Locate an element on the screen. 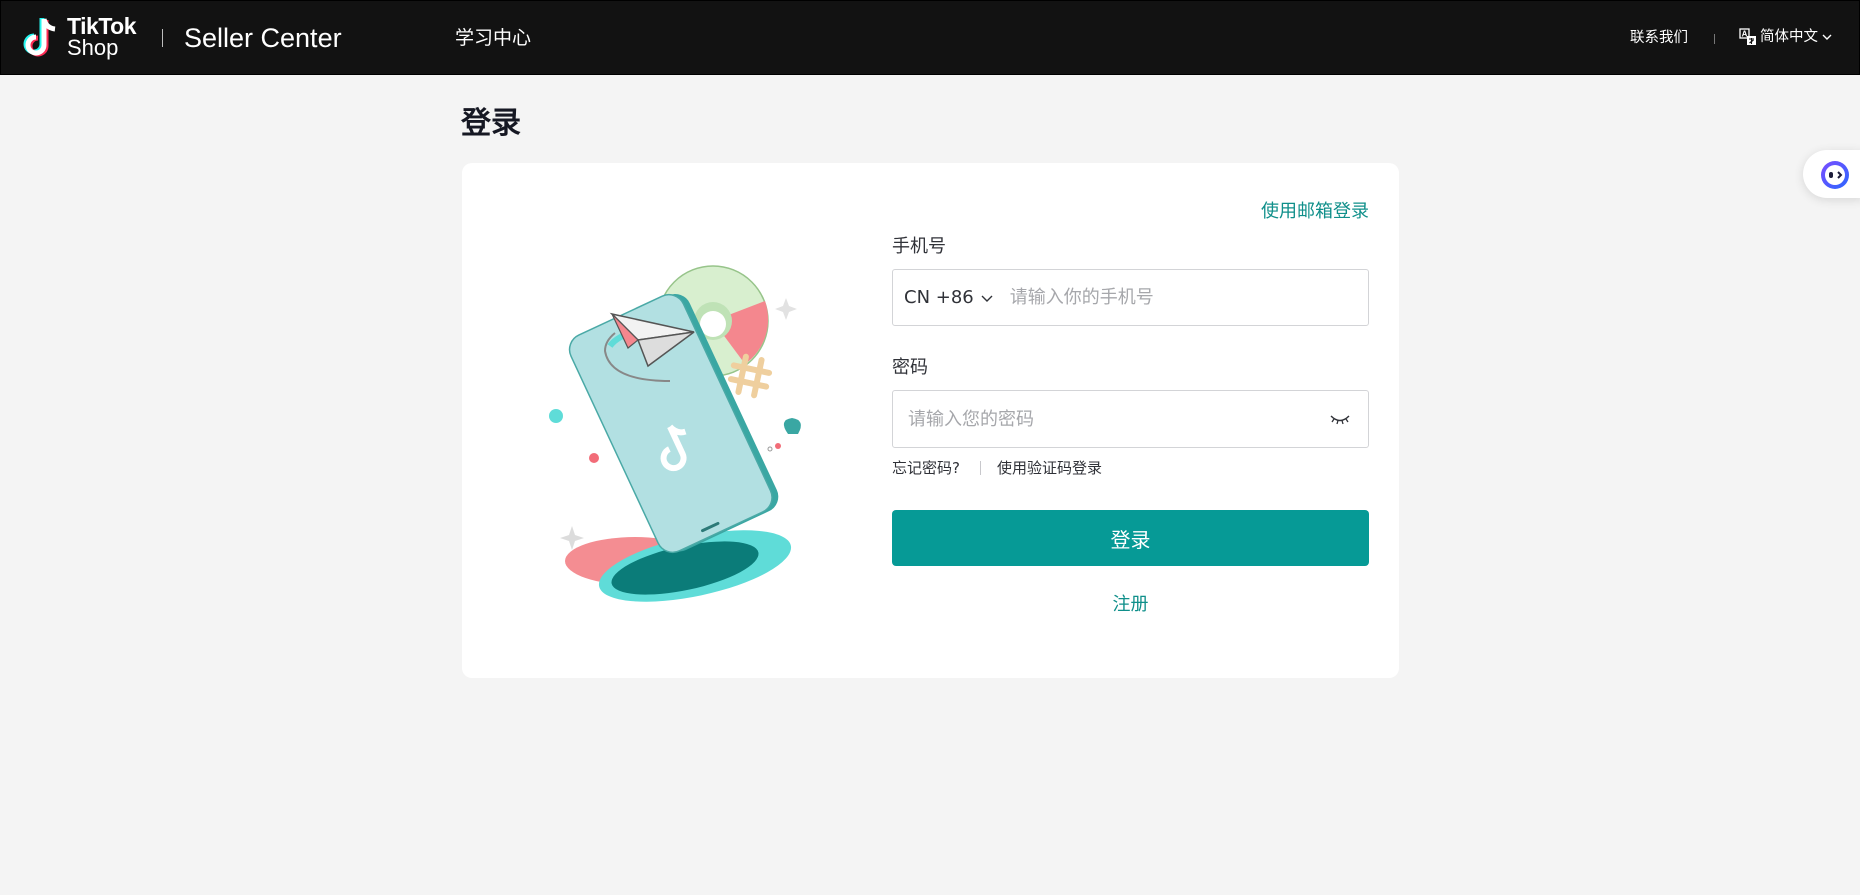 The image size is (1860, 895). password-field is located at coordinates (1130, 419).